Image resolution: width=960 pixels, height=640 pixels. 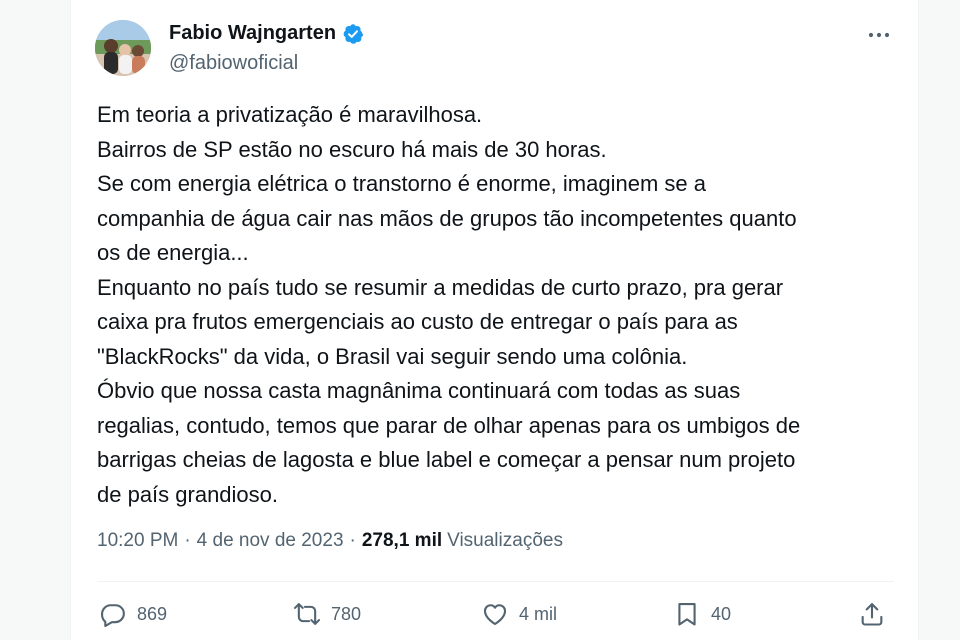 What do you see at coordinates (270, 541) in the screenshot?
I see `tweet-date: 4 de nov de 2023` at bounding box center [270, 541].